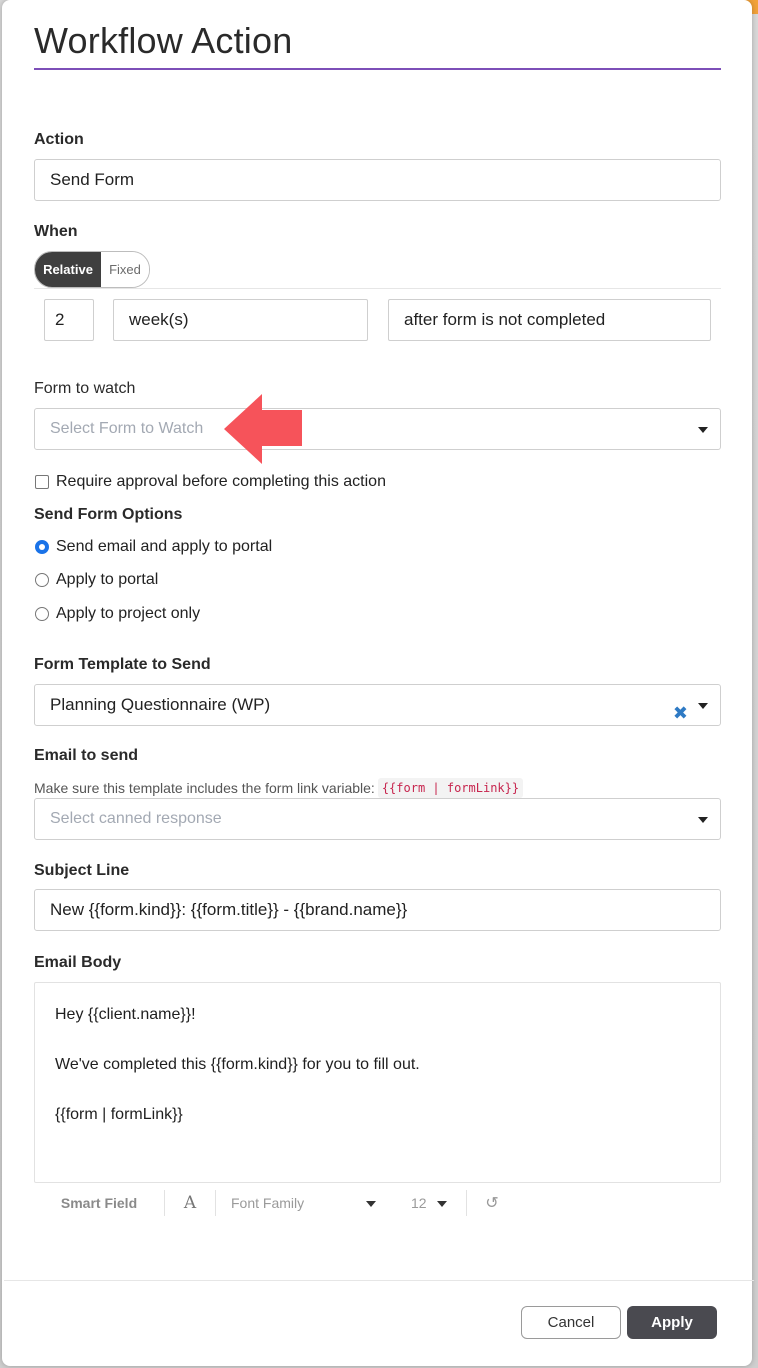 The height and width of the screenshot is (1368, 758). Describe the element at coordinates (377, 69) in the screenshot. I see `title-underline` at that location.